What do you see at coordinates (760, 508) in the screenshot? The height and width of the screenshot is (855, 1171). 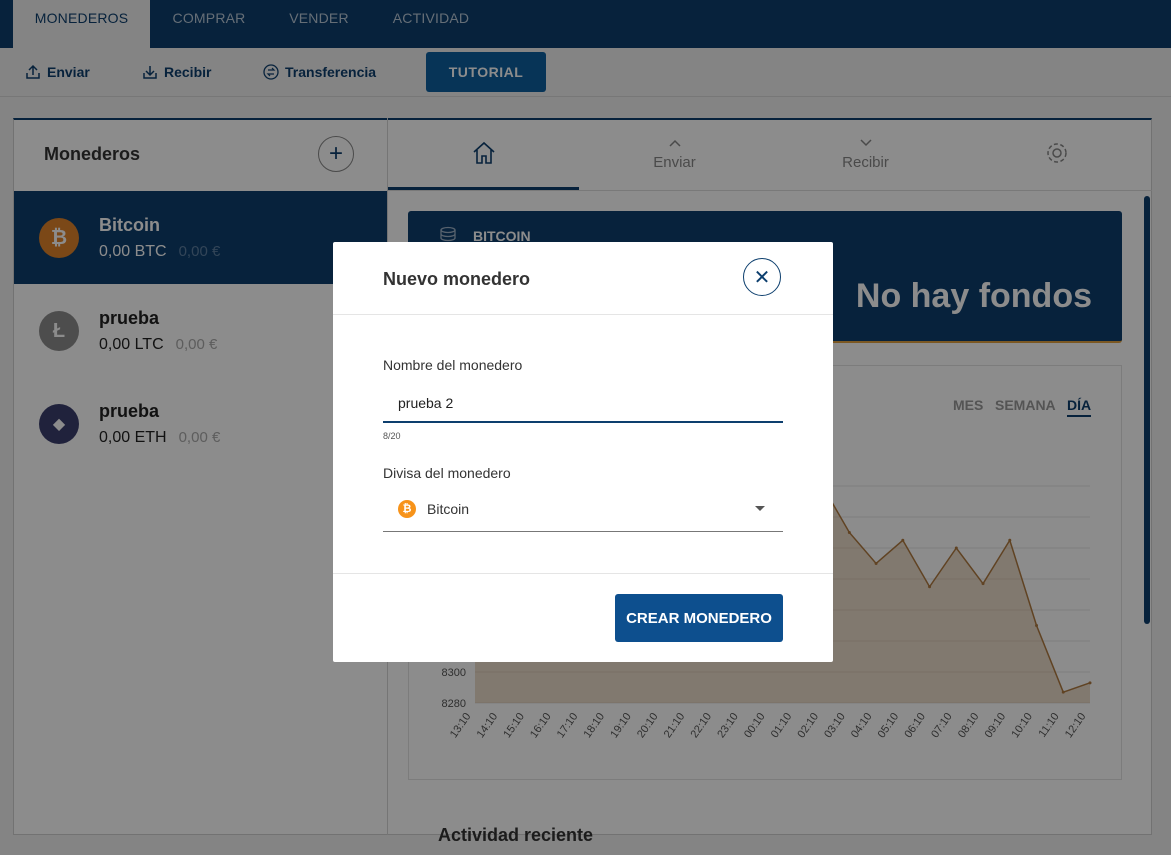 I see `dropdown-arrow-icon` at bounding box center [760, 508].